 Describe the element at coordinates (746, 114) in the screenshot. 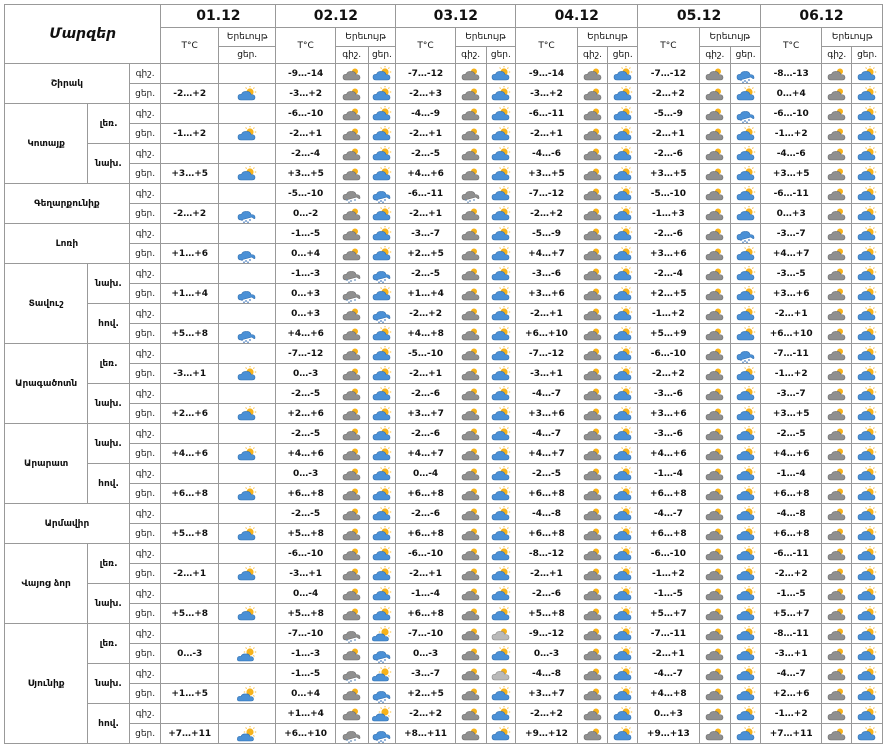

I see `snow-cloud-icon` at that location.